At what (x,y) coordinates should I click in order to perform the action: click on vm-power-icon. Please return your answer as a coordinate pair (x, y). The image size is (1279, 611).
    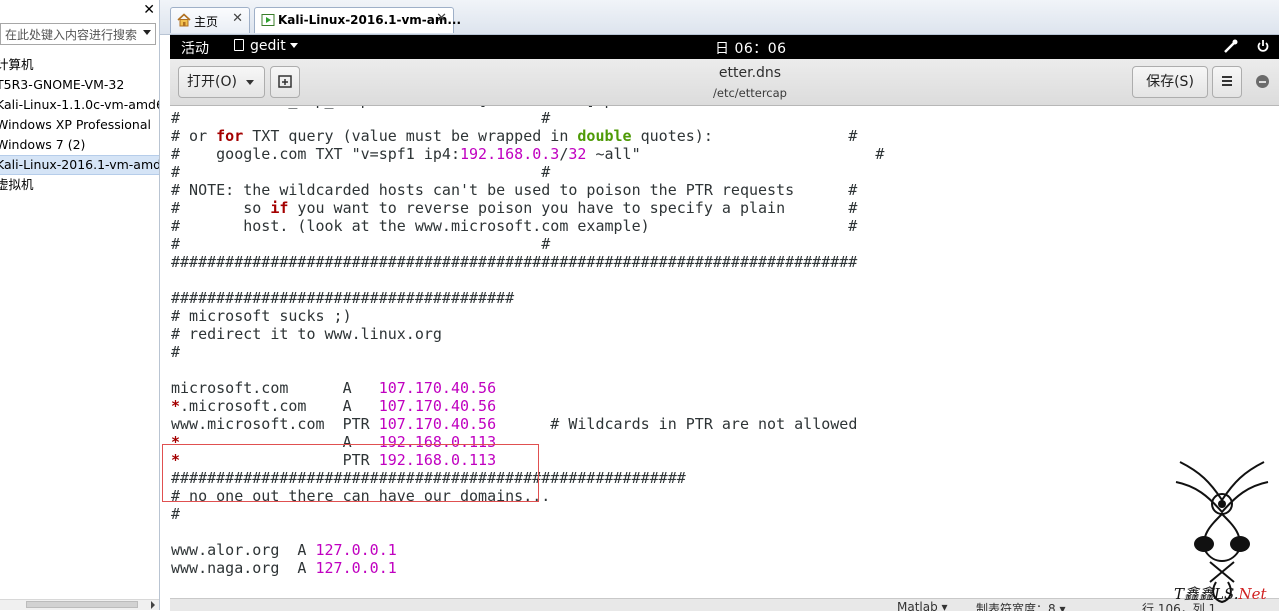
    Looking at the image, I should click on (268, 20).